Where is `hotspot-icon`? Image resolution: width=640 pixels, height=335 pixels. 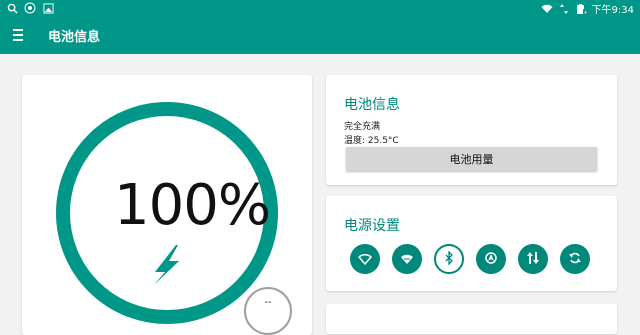
hotspot-icon is located at coordinates (407, 259).